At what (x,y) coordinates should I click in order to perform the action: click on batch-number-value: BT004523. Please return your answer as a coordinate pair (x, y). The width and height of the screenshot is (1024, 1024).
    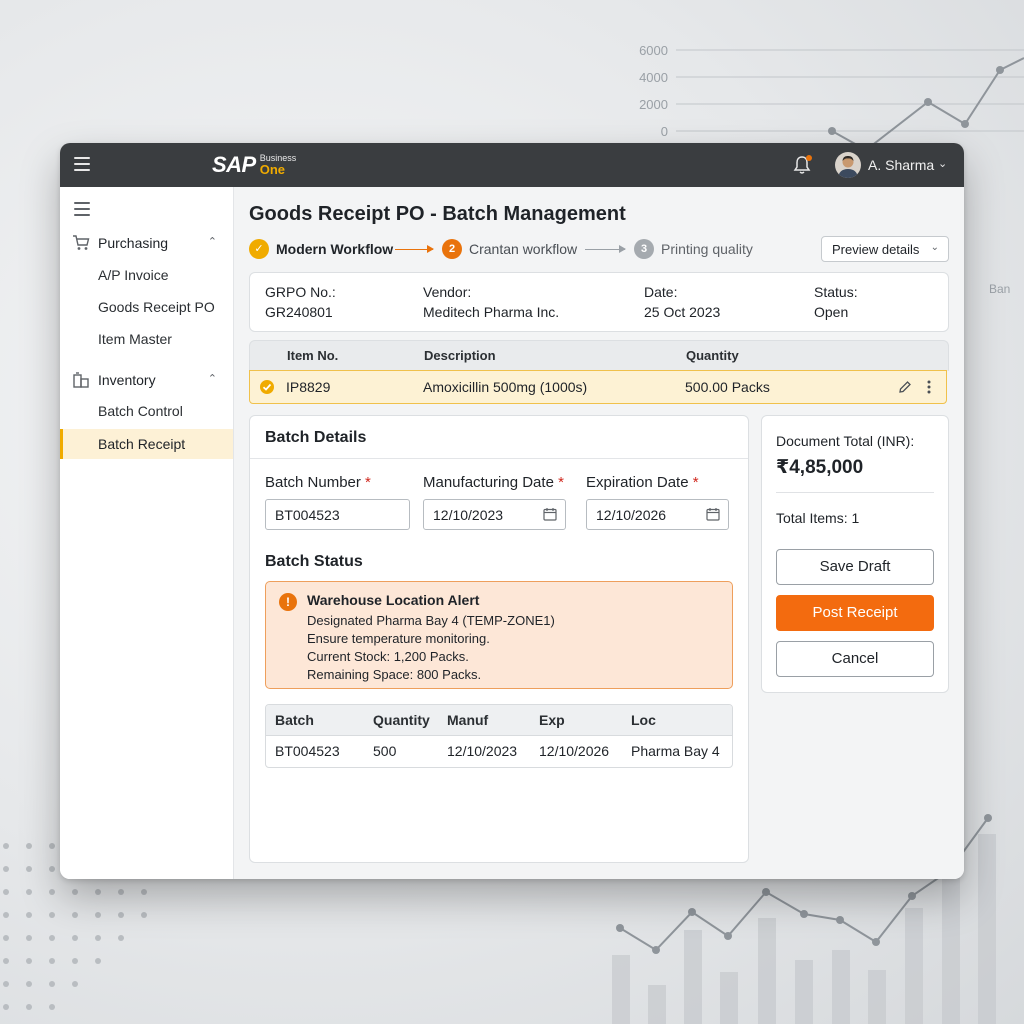
    Looking at the image, I should click on (307, 515).